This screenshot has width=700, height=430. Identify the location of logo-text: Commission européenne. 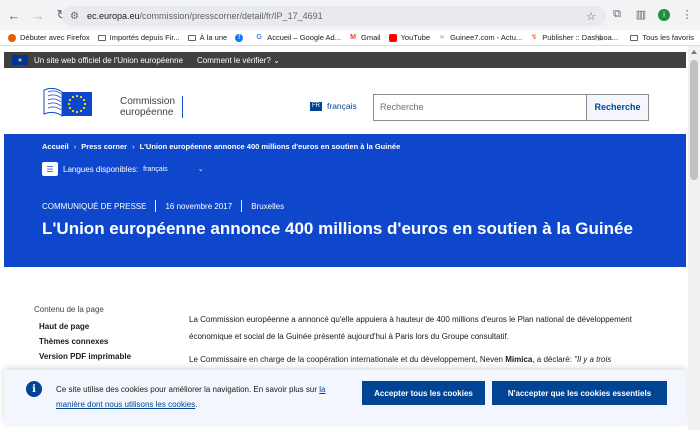
(147, 107).